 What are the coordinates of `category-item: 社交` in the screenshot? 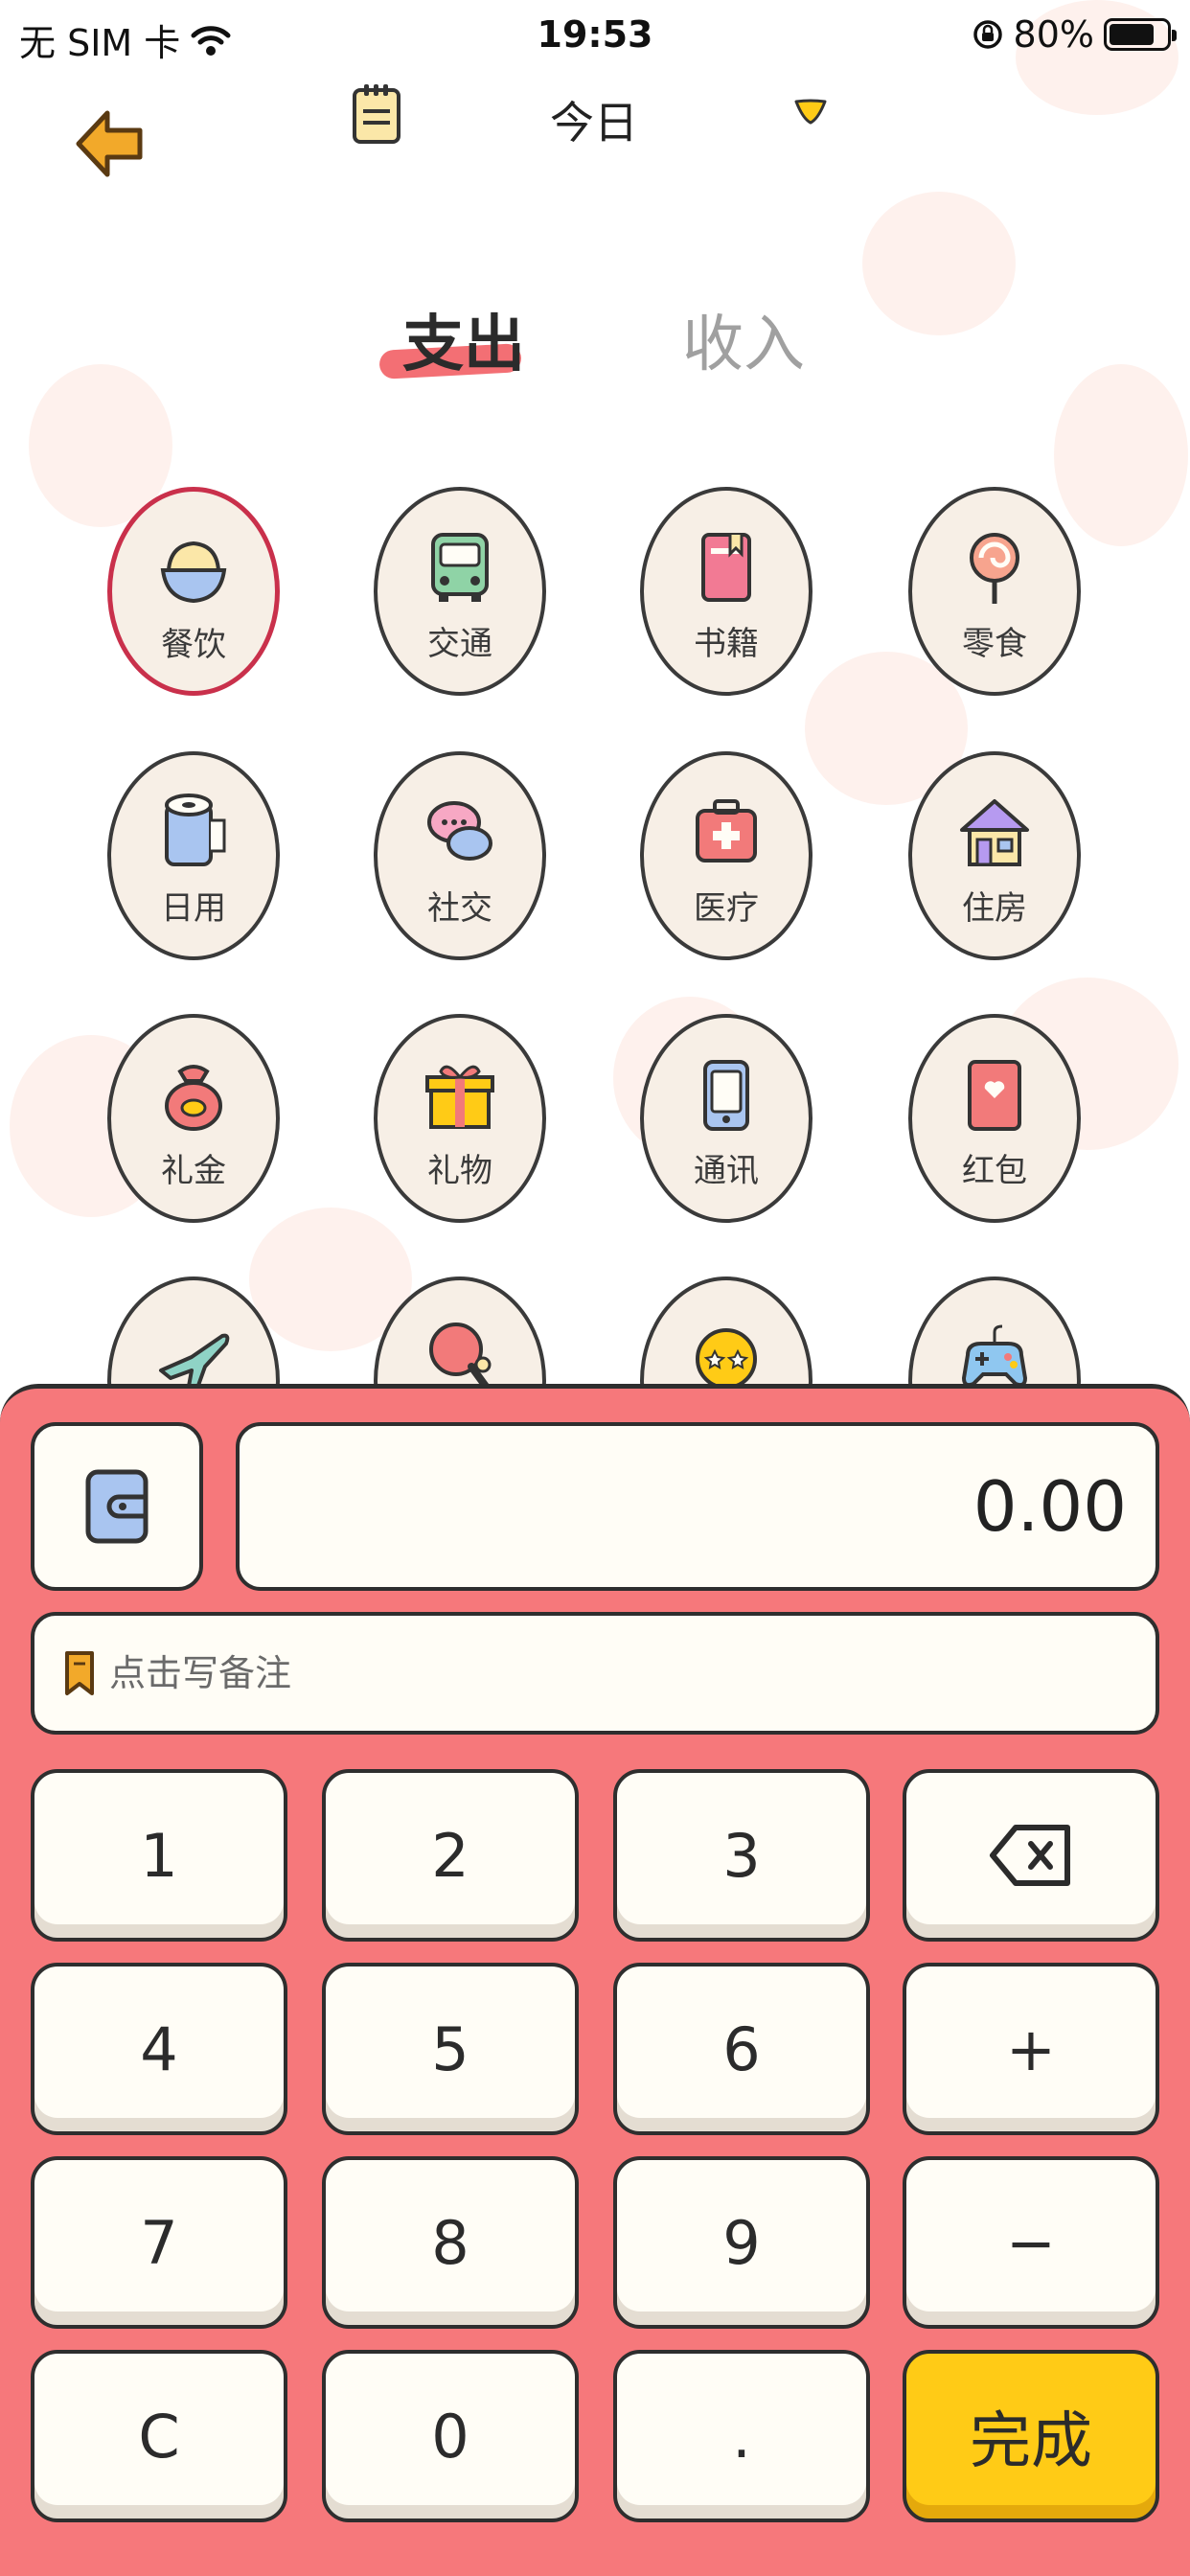 It's located at (460, 855).